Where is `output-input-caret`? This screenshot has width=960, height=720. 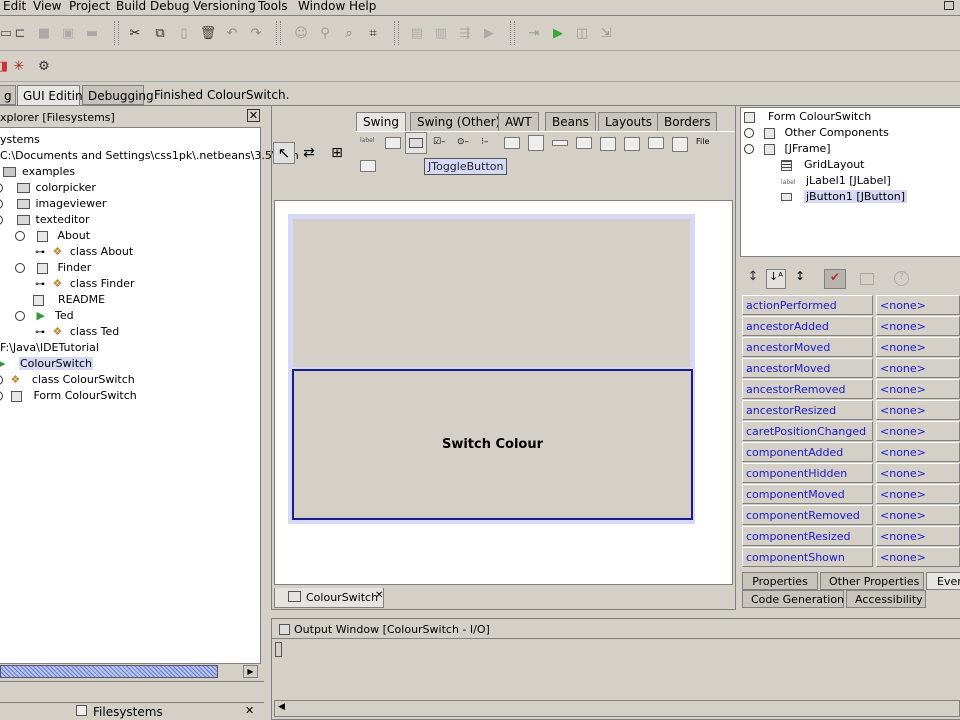 output-input-caret is located at coordinates (278, 649).